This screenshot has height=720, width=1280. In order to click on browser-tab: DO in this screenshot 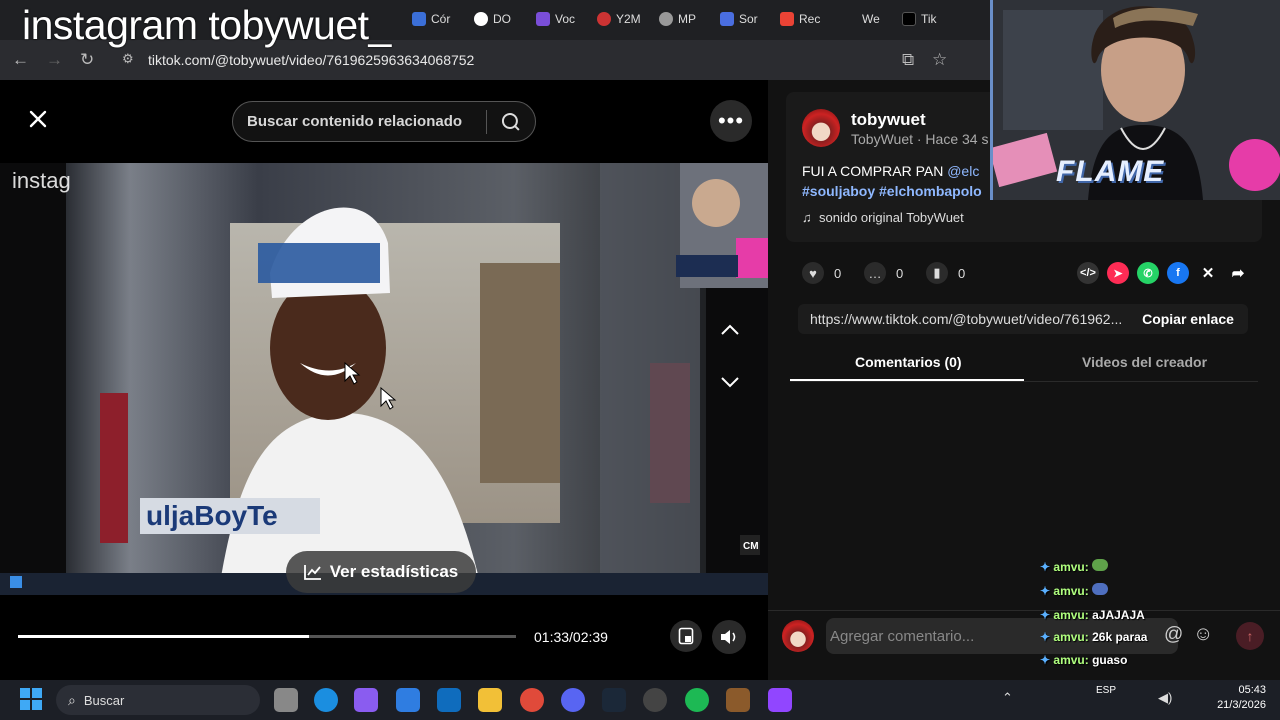, I will do `click(492, 19)`.